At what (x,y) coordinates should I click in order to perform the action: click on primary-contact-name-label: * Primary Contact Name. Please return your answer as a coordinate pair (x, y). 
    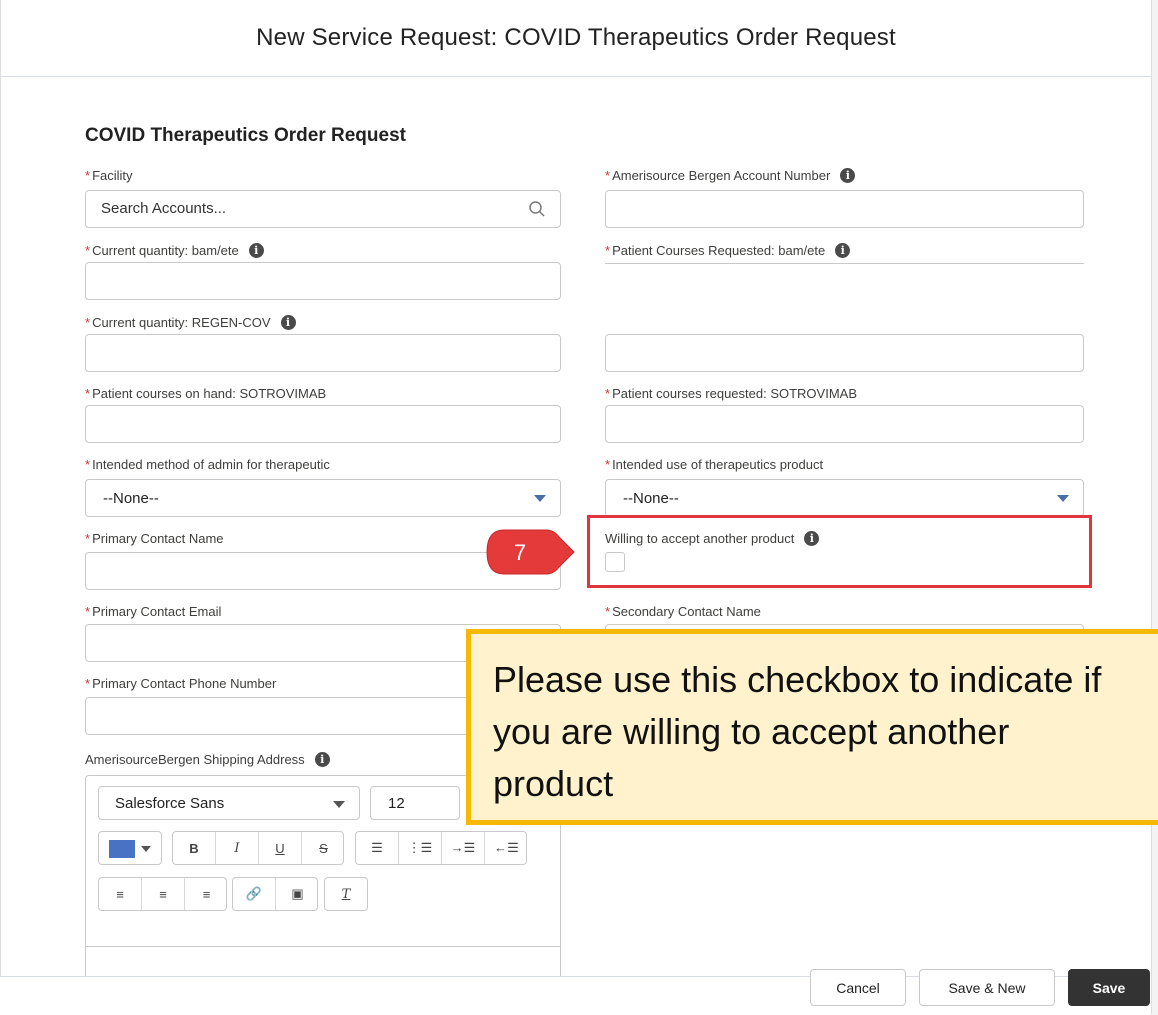
    Looking at the image, I should click on (154, 538).